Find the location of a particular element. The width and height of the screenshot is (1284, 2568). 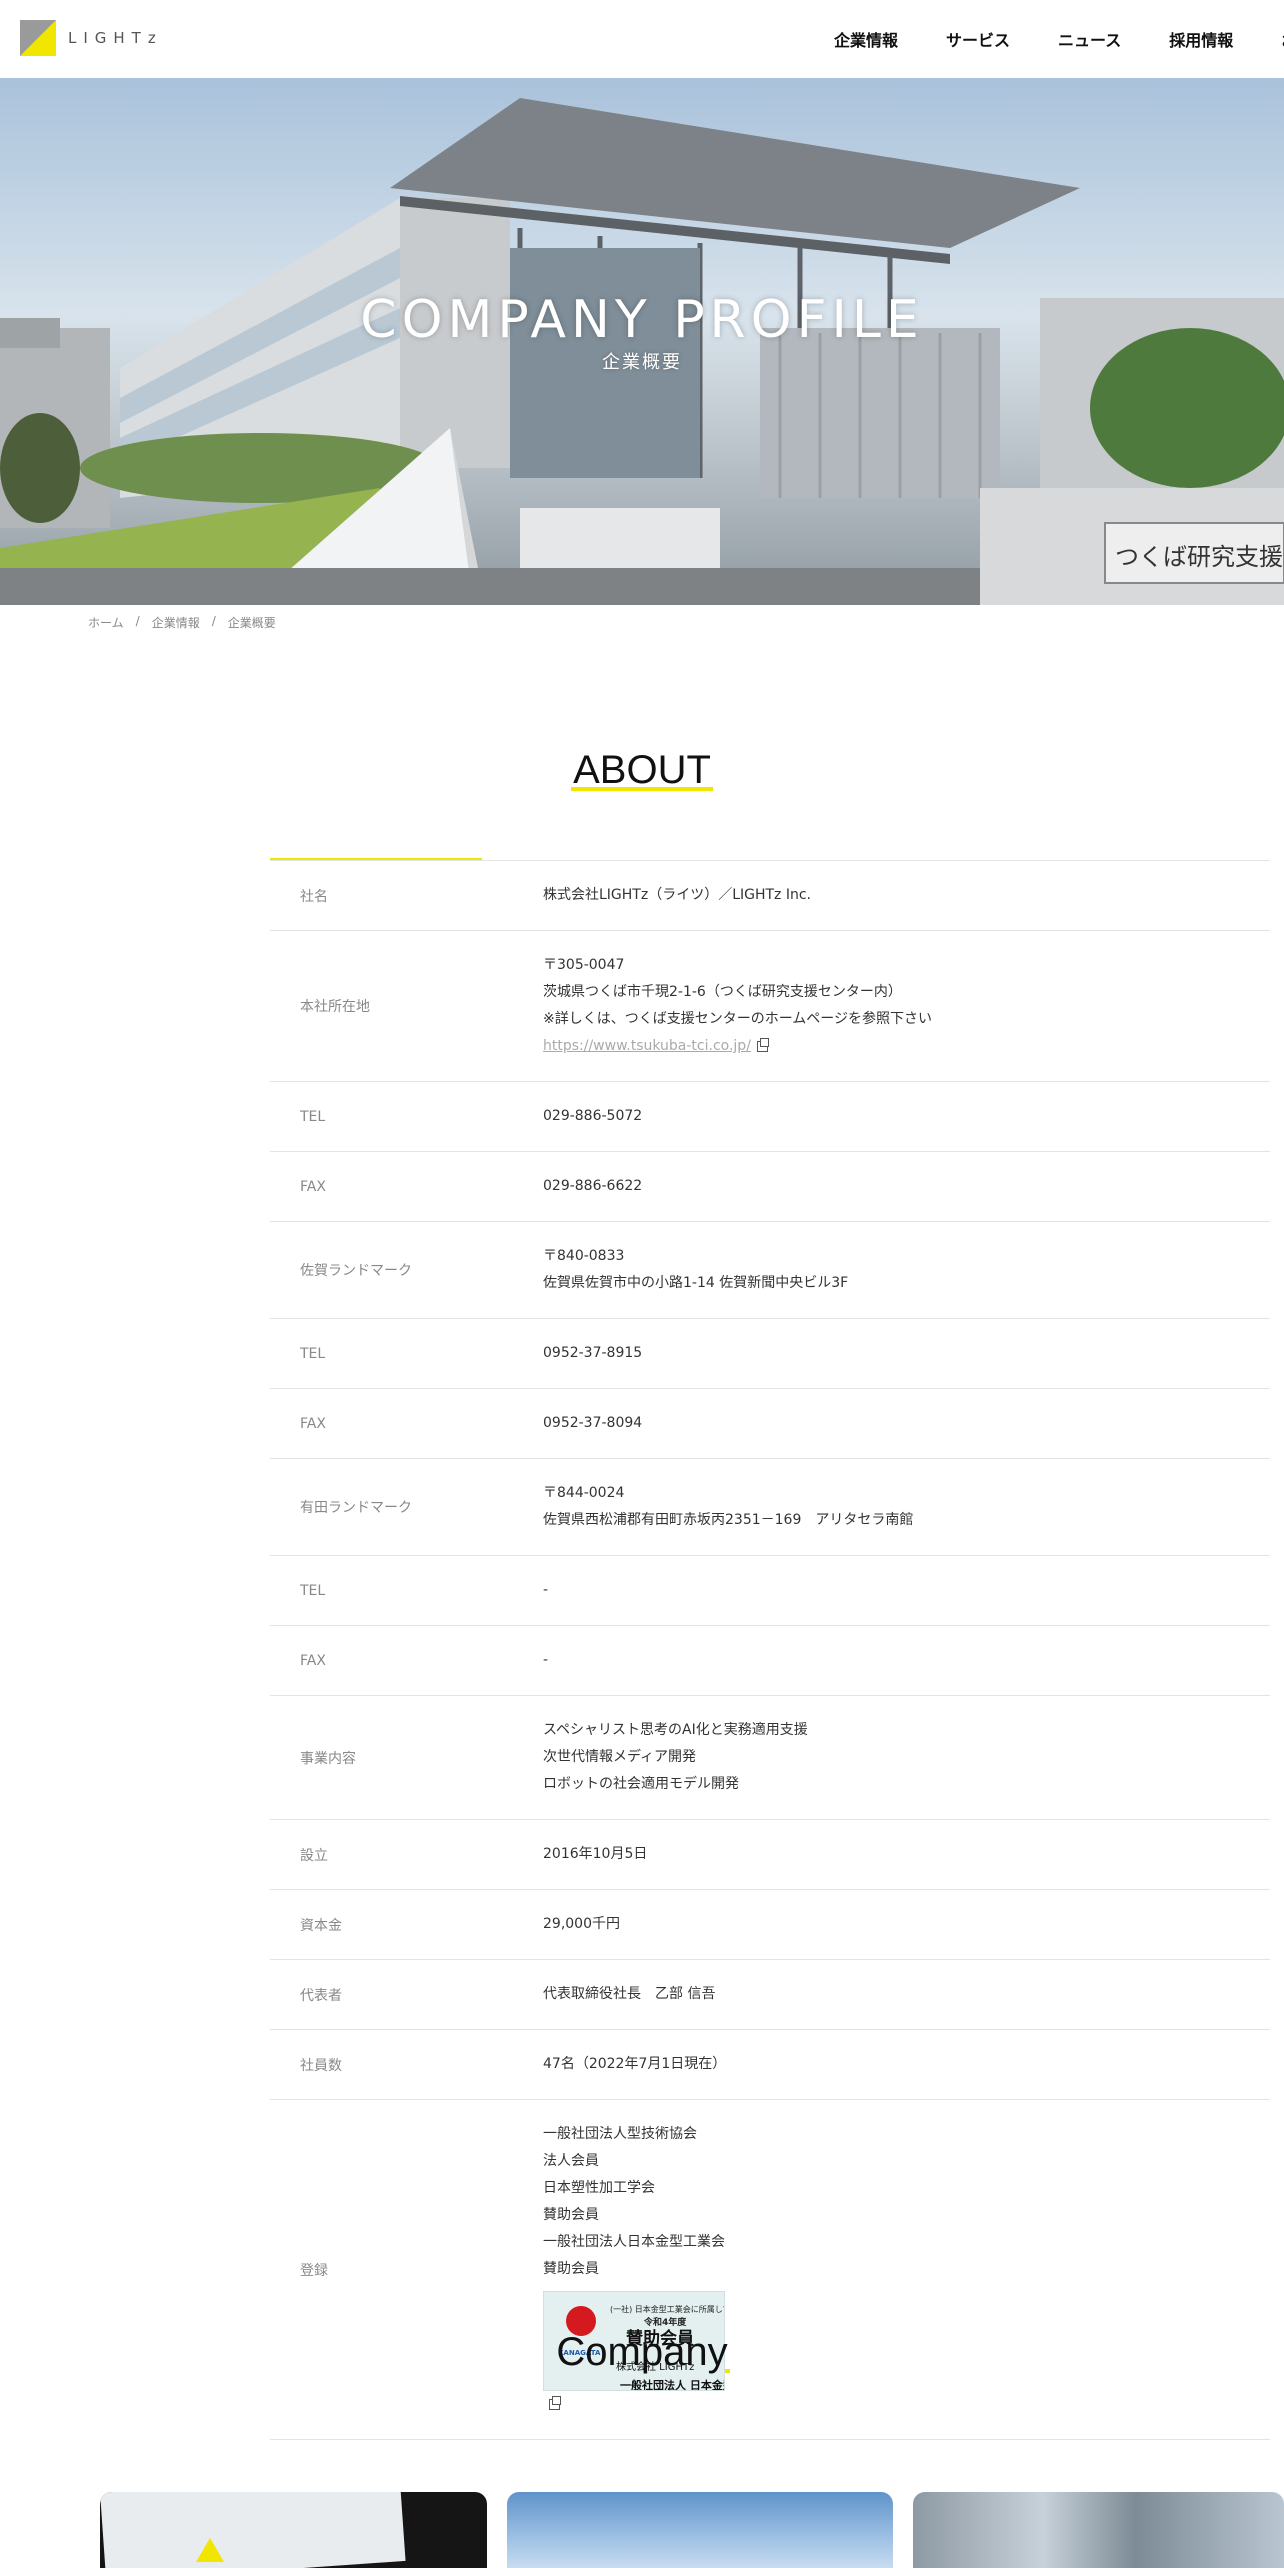

hero-subtitle: 企業概要 is located at coordinates (642, 362).